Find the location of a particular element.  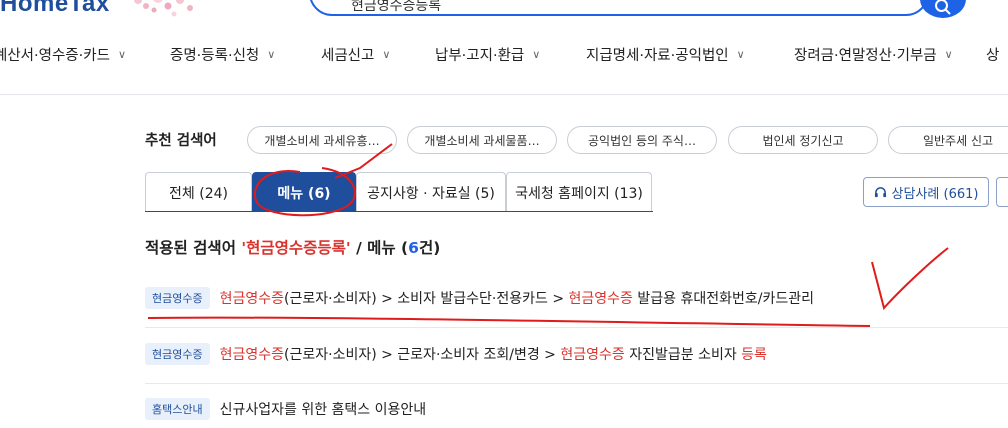

headset-icon is located at coordinates (880, 191).